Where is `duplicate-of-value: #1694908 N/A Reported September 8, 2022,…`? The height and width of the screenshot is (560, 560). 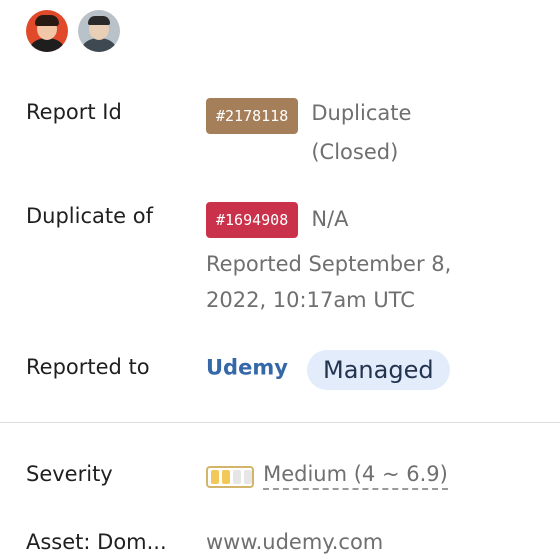 duplicate-of-value: #1694908 N/A Reported September 8, 2022,… is located at coordinates (373, 260).